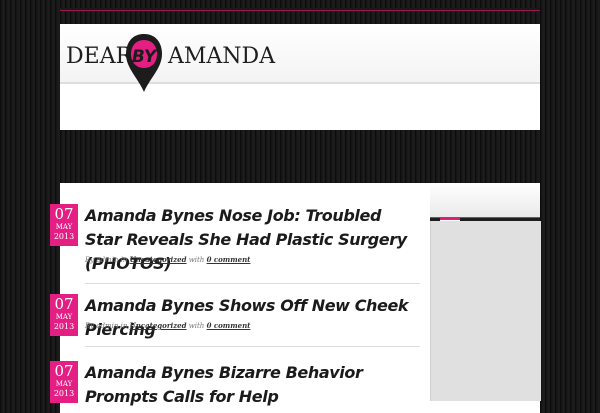 This screenshot has height=413, width=600. I want to click on logo-word-dear: DEAR, so click(99, 56).